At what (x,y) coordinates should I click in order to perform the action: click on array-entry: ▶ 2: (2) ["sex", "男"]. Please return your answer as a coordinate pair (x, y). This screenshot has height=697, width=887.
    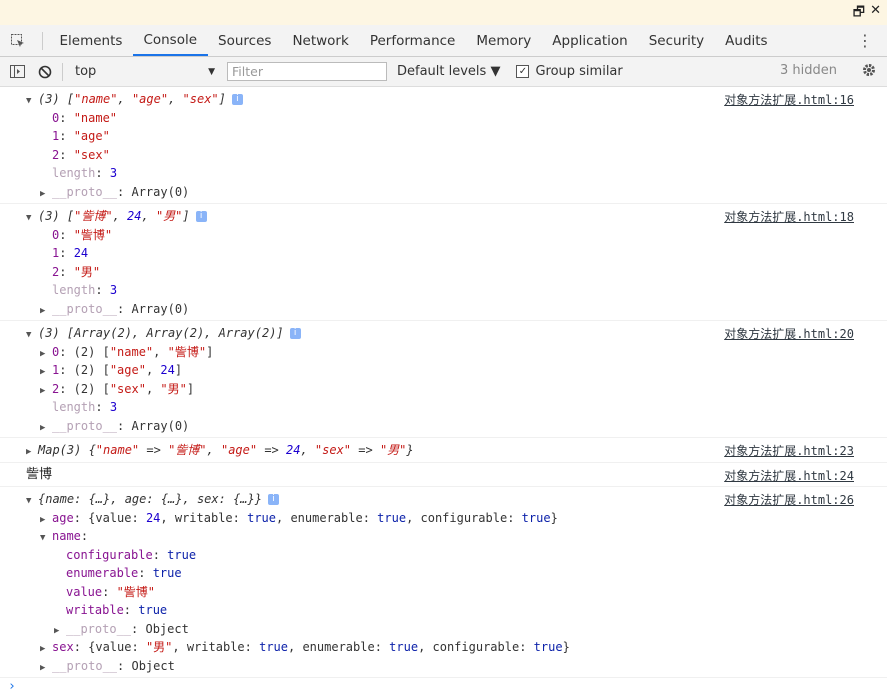
    Looking at the image, I should click on (443, 389).